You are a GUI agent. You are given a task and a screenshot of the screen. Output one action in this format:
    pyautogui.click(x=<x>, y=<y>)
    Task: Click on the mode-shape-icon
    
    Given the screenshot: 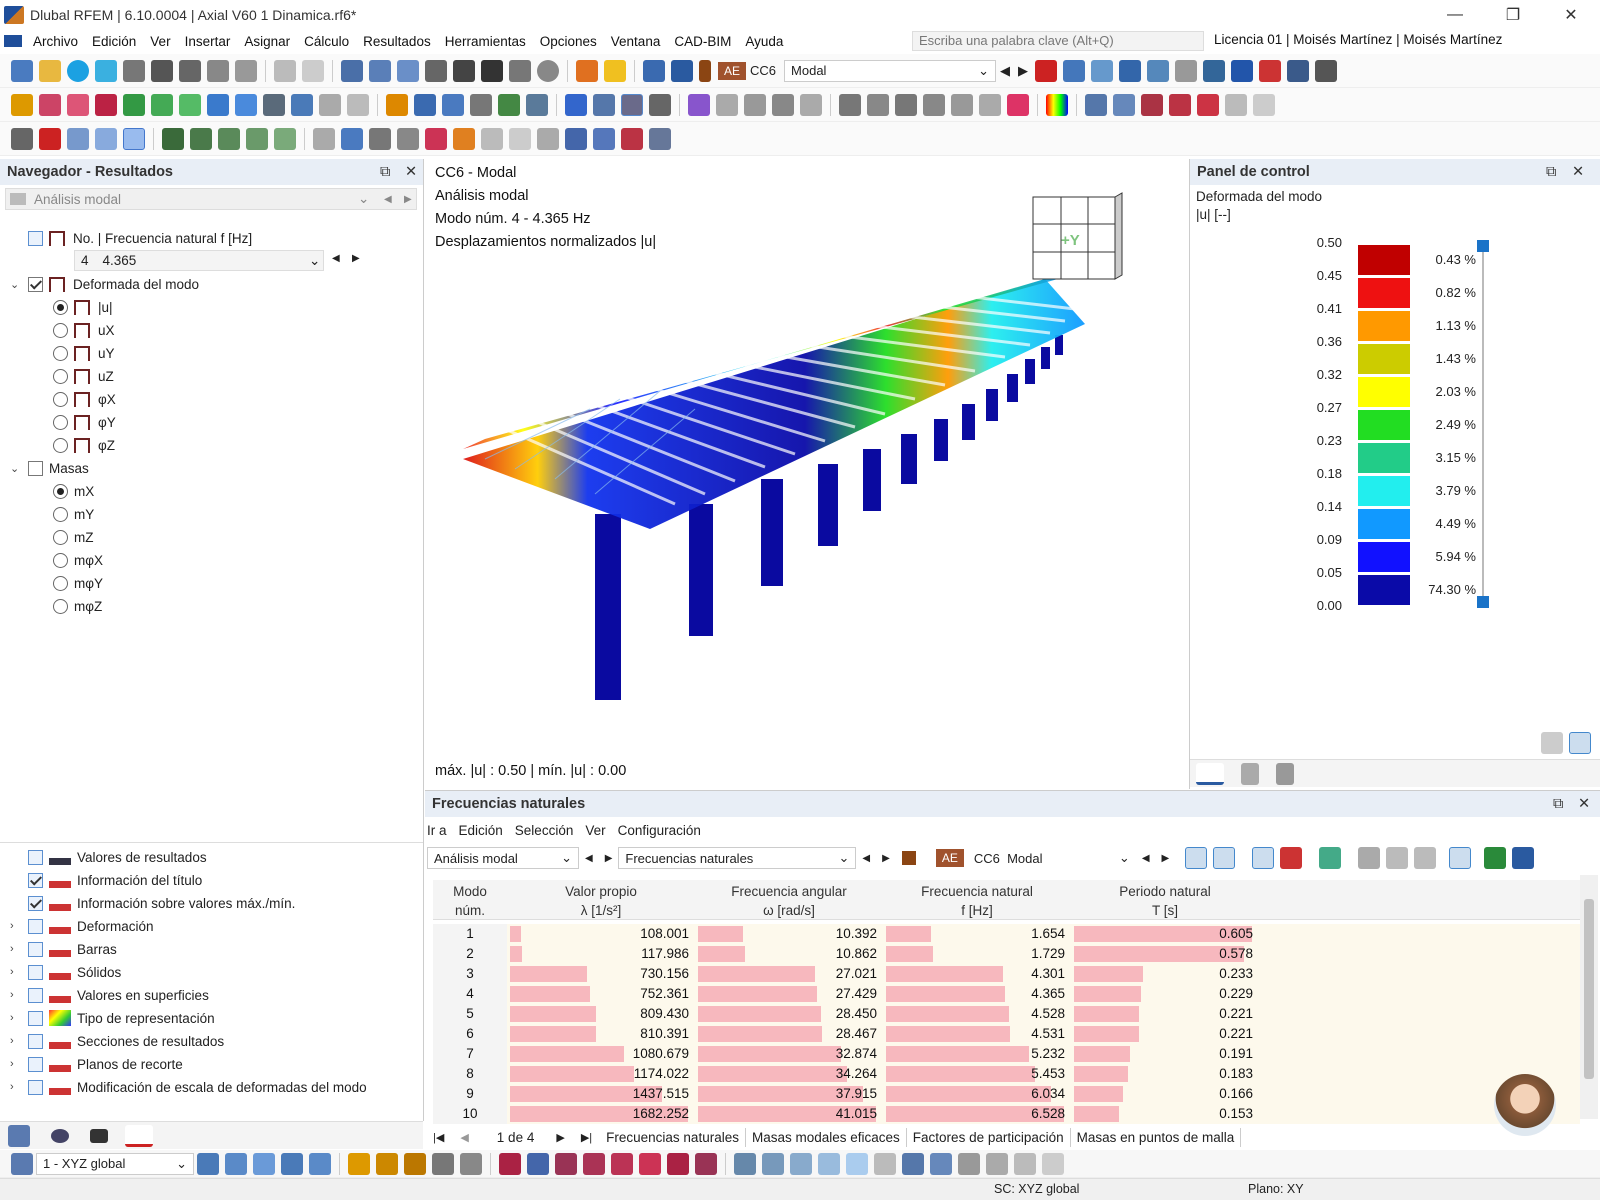 What is the action you would take?
    pyautogui.click(x=699, y=104)
    